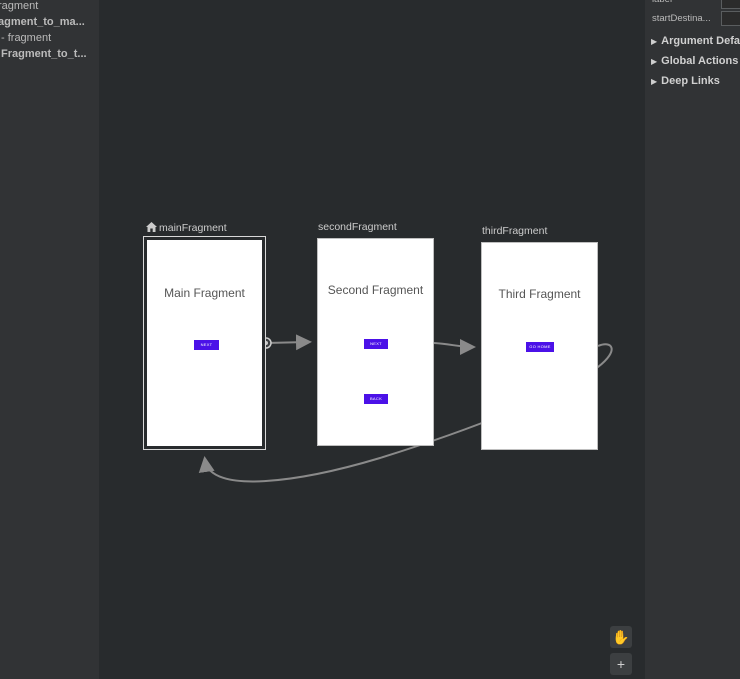  What do you see at coordinates (376, 399) in the screenshot?
I see `back-button: BACK` at bounding box center [376, 399].